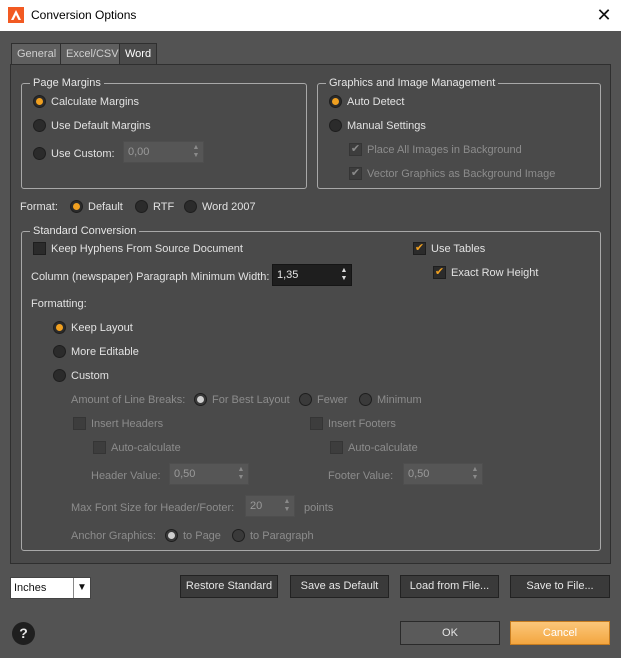 This screenshot has width=621, height=658. Describe the element at coordinates (495, 273) in the screenshot. I see `exact-row-height-label: Exact Row Height` at that location.